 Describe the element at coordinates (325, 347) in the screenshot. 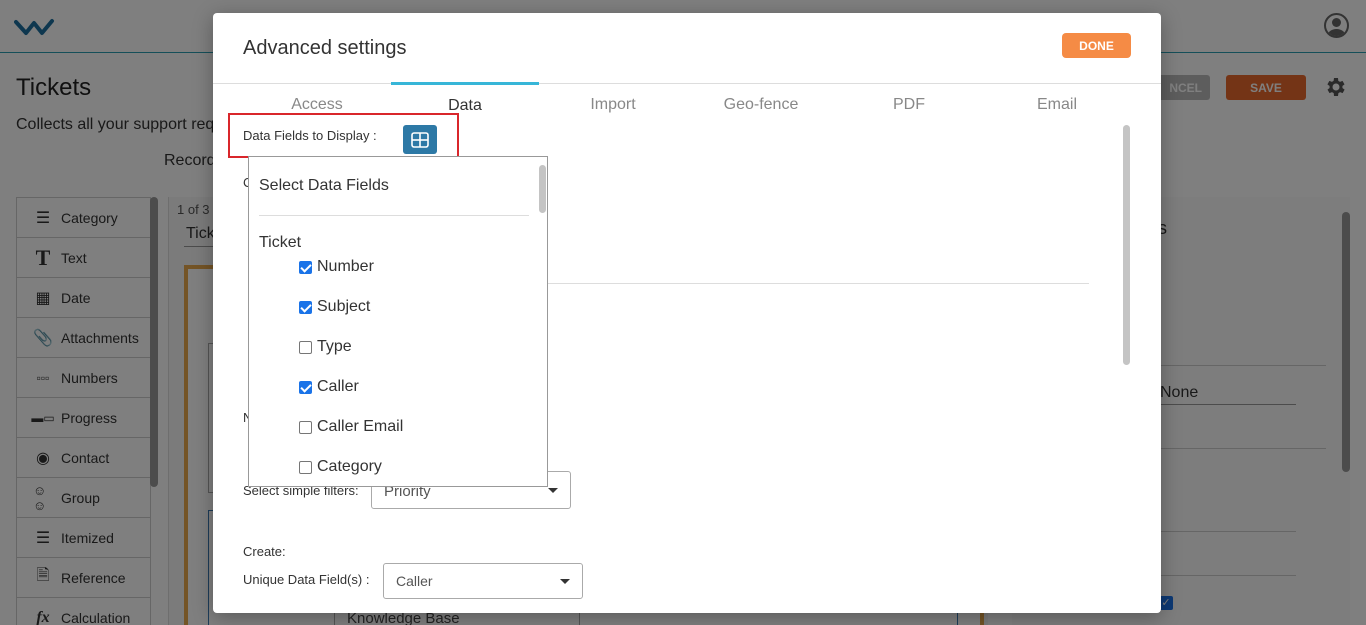

I see `field-option-type: Type` at that location.